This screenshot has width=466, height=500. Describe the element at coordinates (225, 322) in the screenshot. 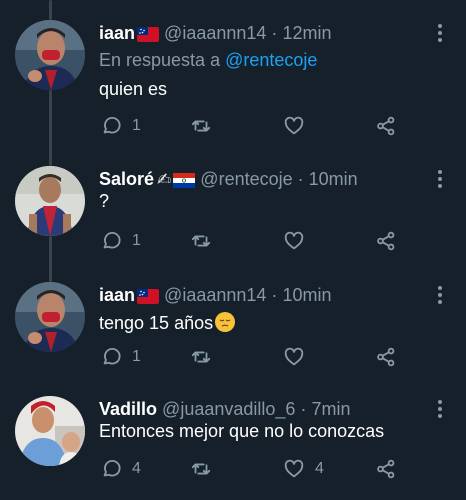

I see `pensive-face-emoji-icon` at that location.